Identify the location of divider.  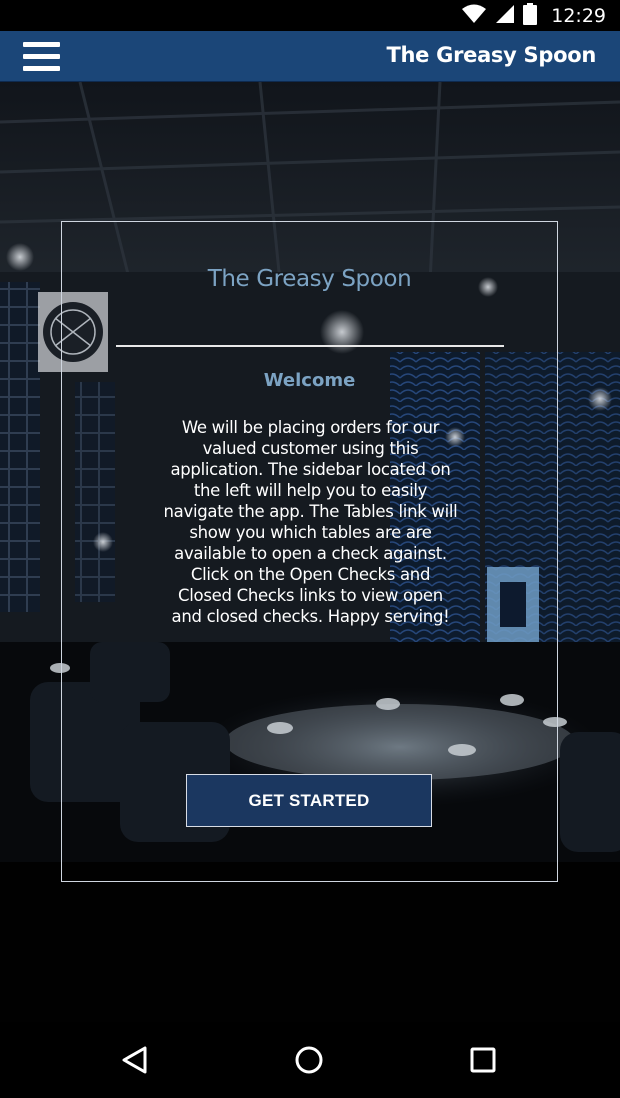
(310, 346).